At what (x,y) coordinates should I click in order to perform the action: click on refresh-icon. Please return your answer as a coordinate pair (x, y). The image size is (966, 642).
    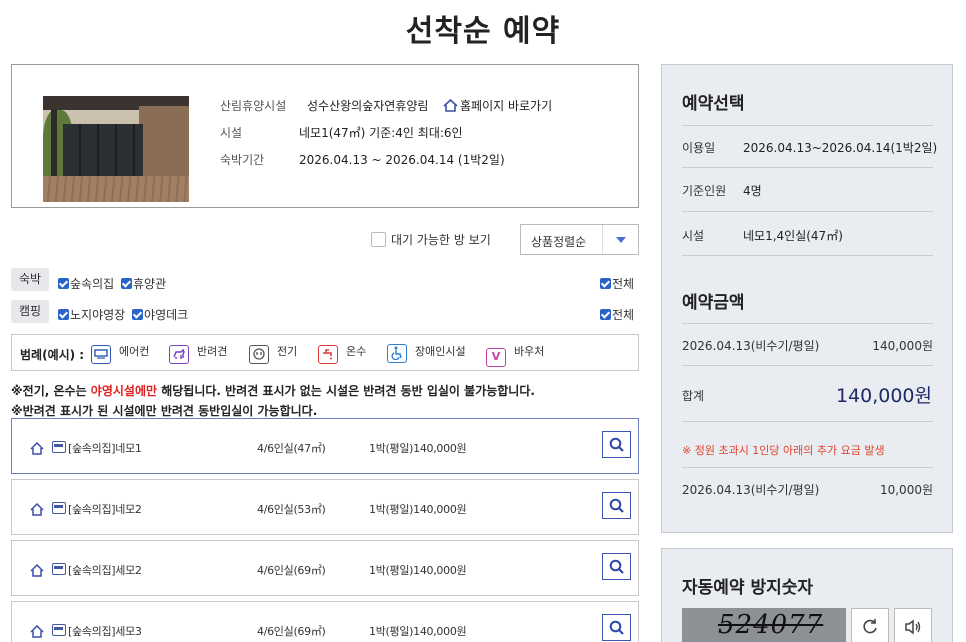
    Looking at the image, I should click on (870, 626).